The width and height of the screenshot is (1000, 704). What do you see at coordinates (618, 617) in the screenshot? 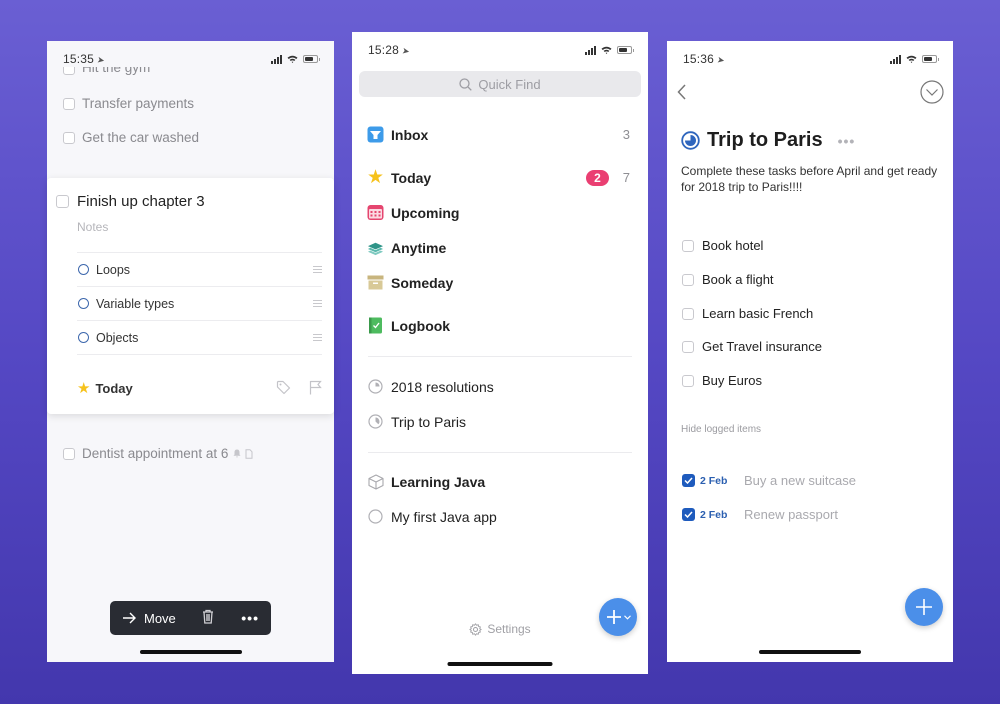
I see `add-button` at bounding box center [618, 617].